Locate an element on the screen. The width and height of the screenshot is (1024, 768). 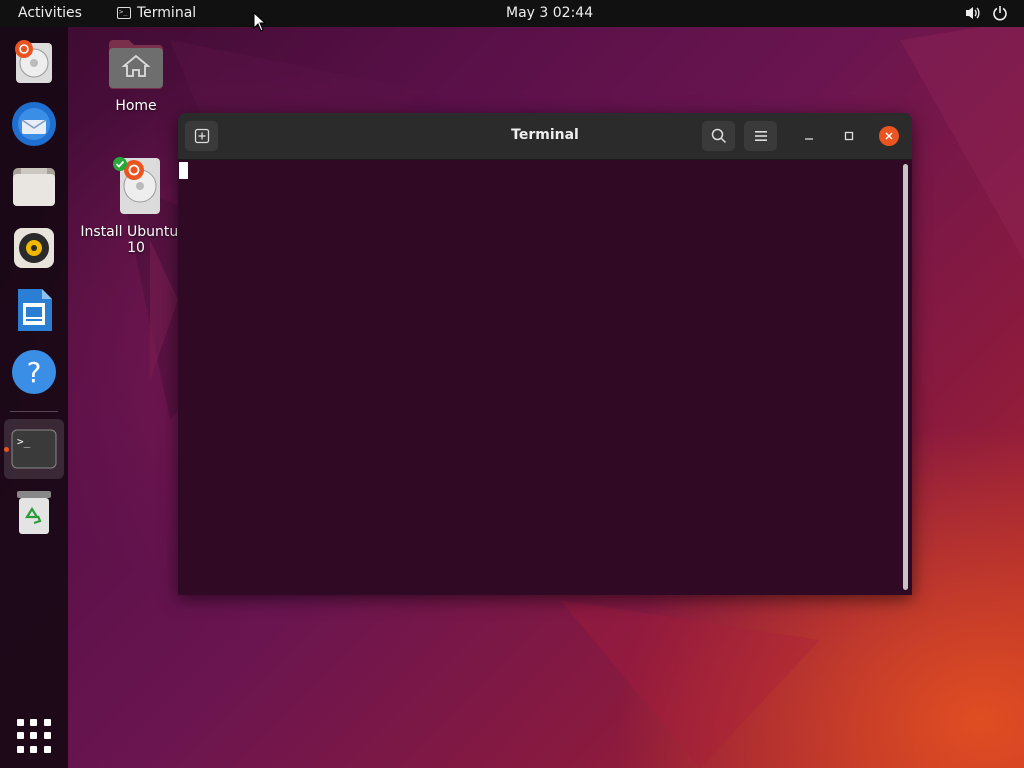
home-folder-icon is located at coordinates (136, 64).